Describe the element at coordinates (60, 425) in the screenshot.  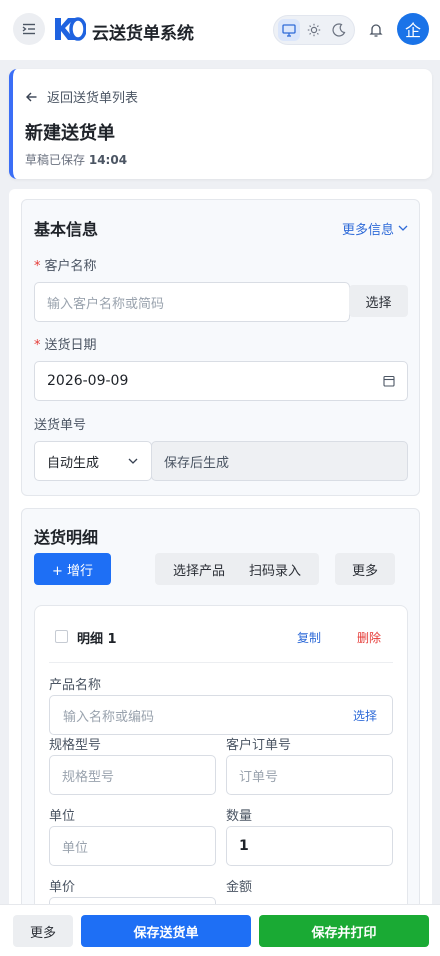
I see `order-no-label: 送货单号` at that location.